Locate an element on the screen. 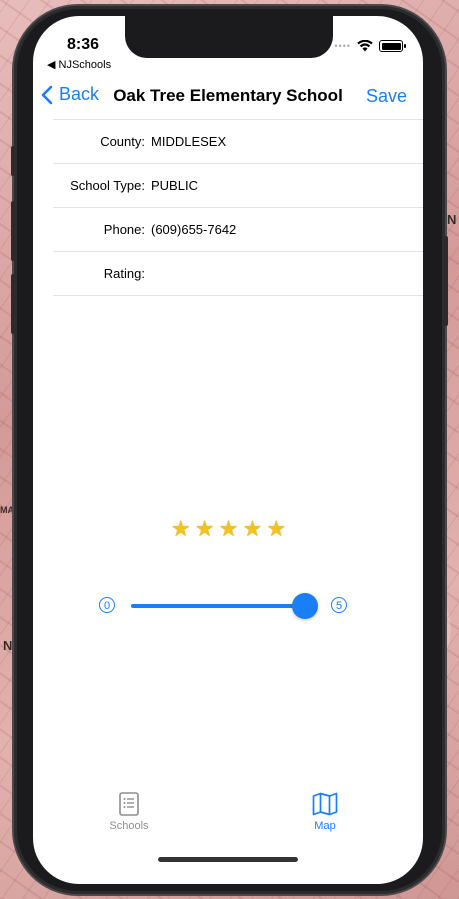 Image resolution: width=459 pixels, height=899 pixels. tab-label: Schools is located at coordinates (129, 826).